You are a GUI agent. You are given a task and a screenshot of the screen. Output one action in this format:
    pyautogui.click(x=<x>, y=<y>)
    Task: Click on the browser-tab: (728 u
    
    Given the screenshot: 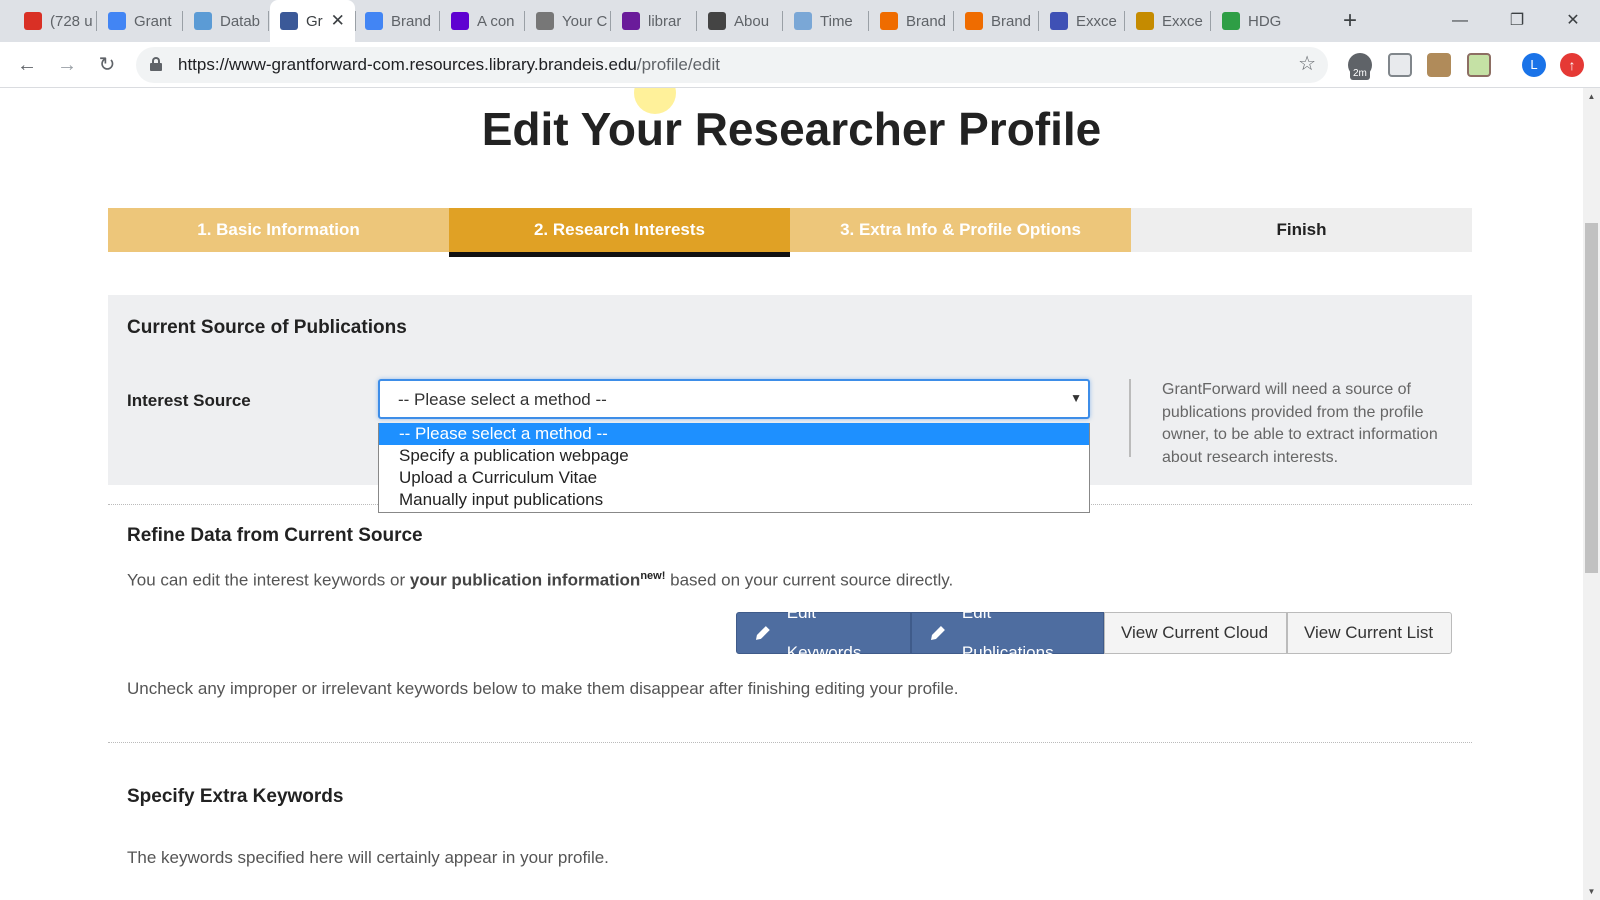 What is the action you would take?
    pyautogui.click(x=55, y=21)
    